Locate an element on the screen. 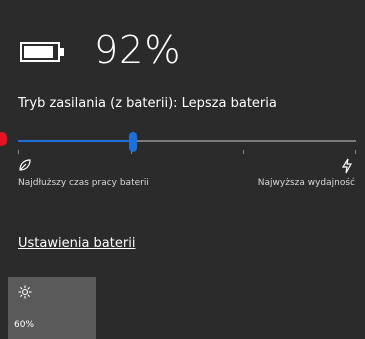 The width and height of the screenshot is (365, 339). brightness-tile: 60% is located at coordinates (52, 308).